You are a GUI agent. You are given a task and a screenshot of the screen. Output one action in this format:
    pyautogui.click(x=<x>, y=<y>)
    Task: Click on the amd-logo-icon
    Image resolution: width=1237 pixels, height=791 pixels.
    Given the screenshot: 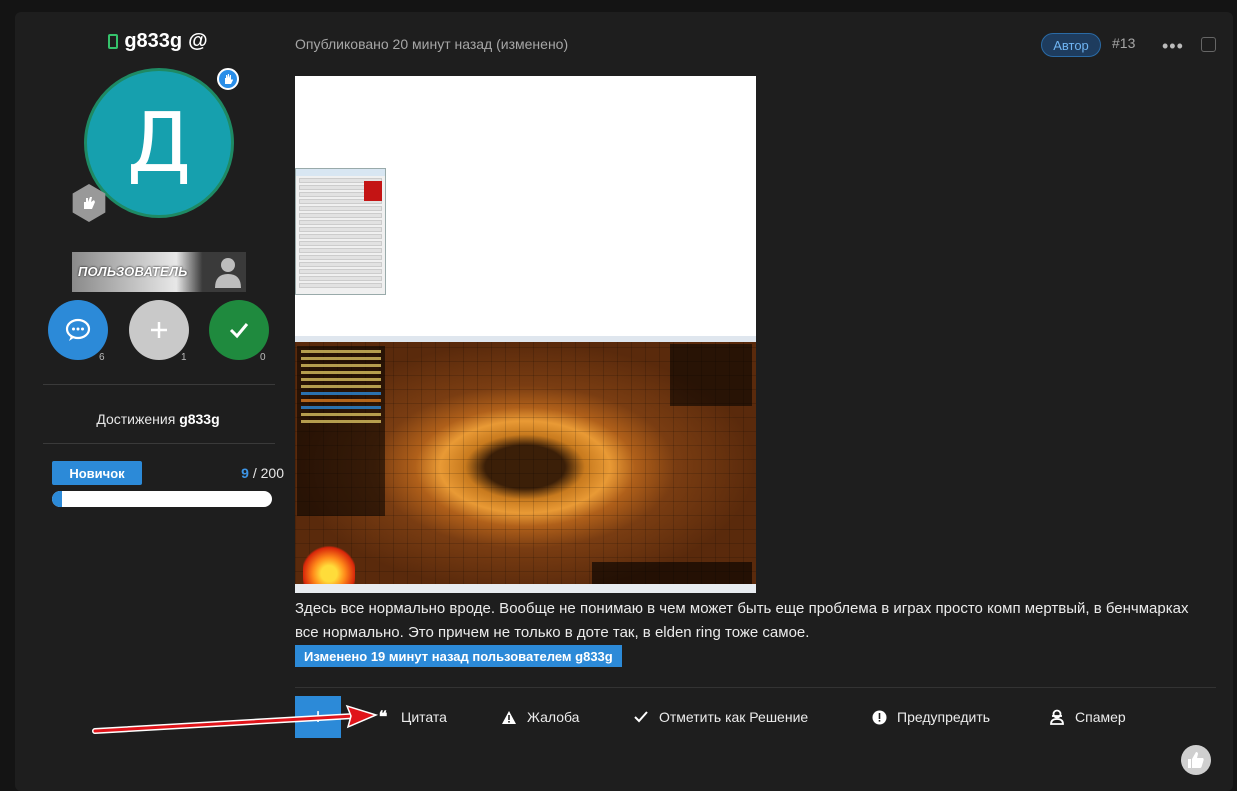 What is the action you would take?
    pyautogui.click(x=373, y=191)
    